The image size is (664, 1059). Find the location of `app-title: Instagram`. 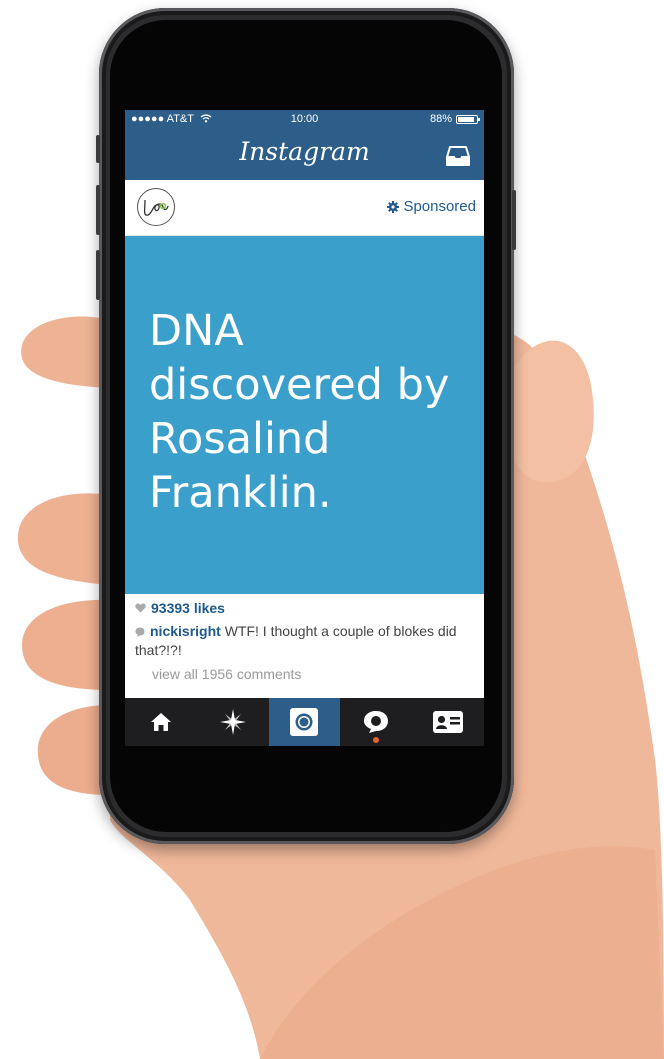

app-title: Instagram is located at coordinates (304, 151).